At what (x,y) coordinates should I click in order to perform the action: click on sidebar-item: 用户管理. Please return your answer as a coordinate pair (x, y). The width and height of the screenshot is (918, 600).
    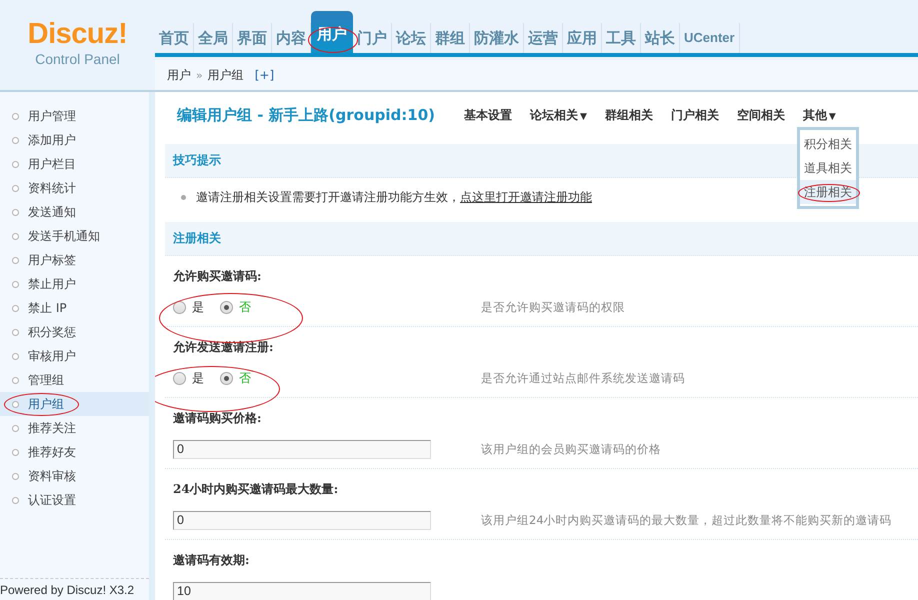
    Looking at the image, I should click on (74, 116).